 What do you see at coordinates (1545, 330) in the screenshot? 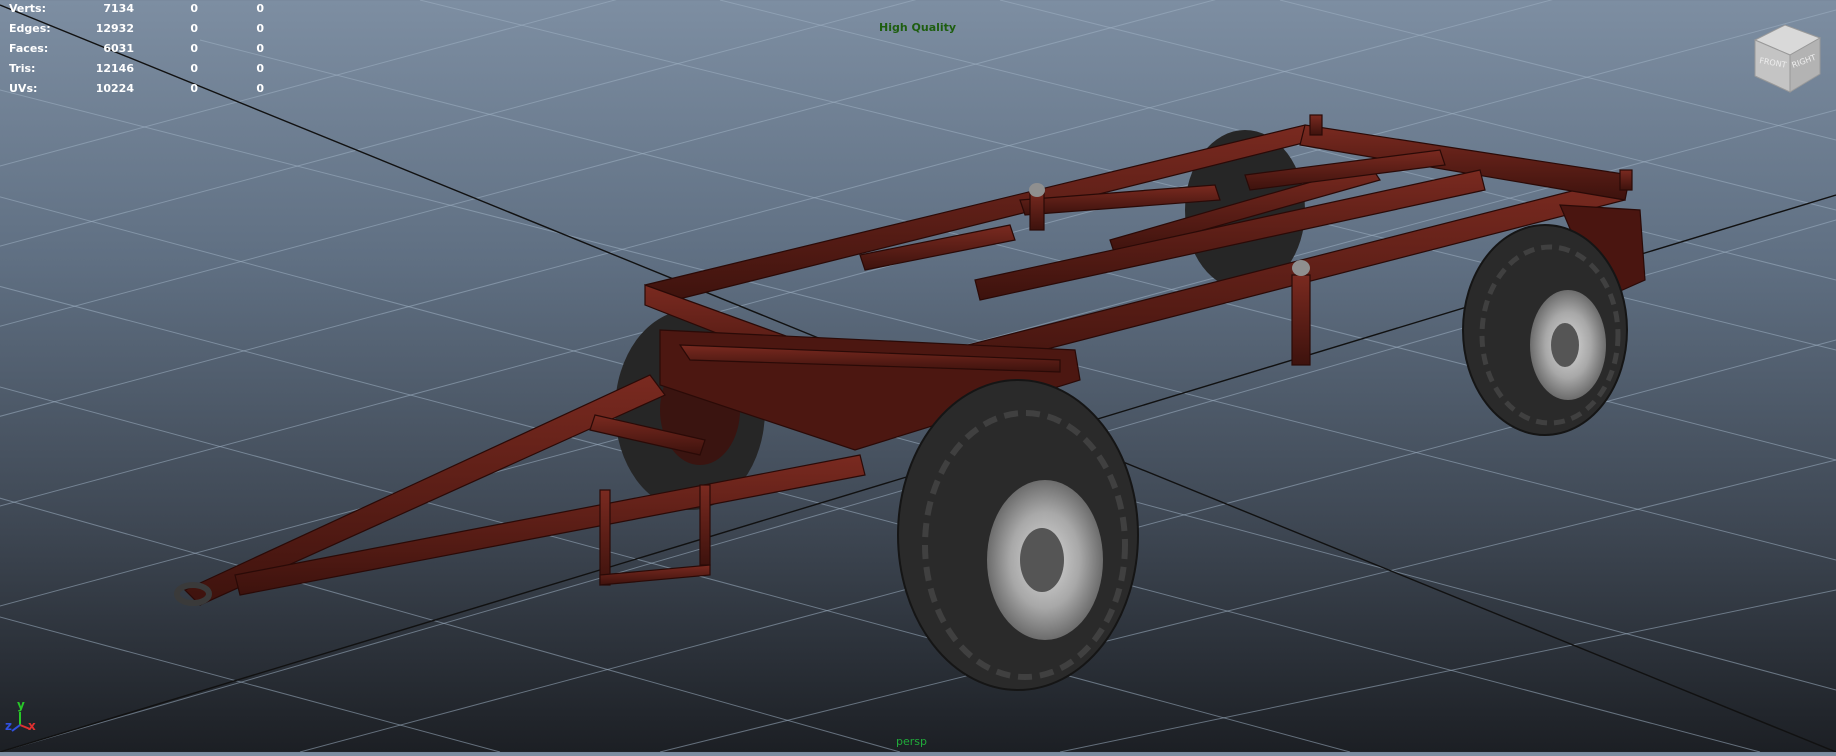
I see `wheel-rear-right` at bounding box center [1545, 330].